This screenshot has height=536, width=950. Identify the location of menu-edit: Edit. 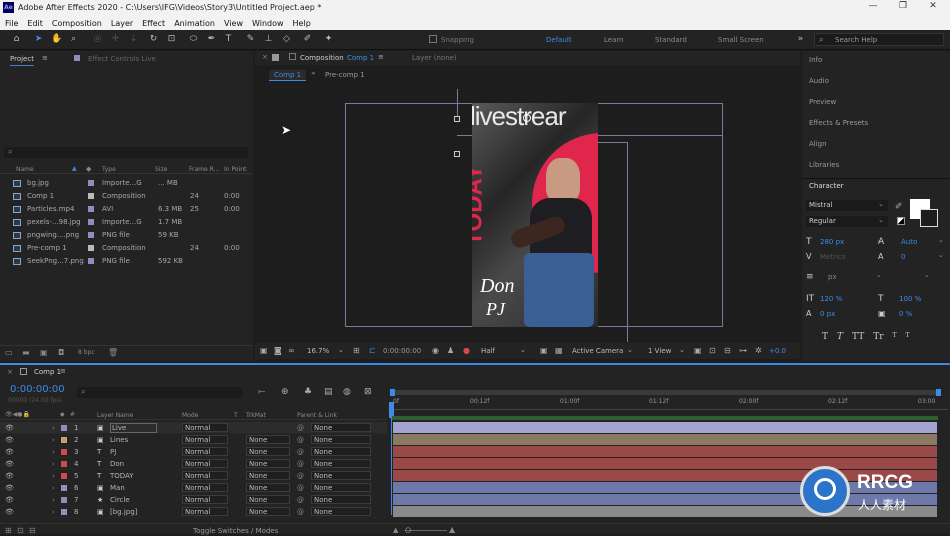
(35, 23).